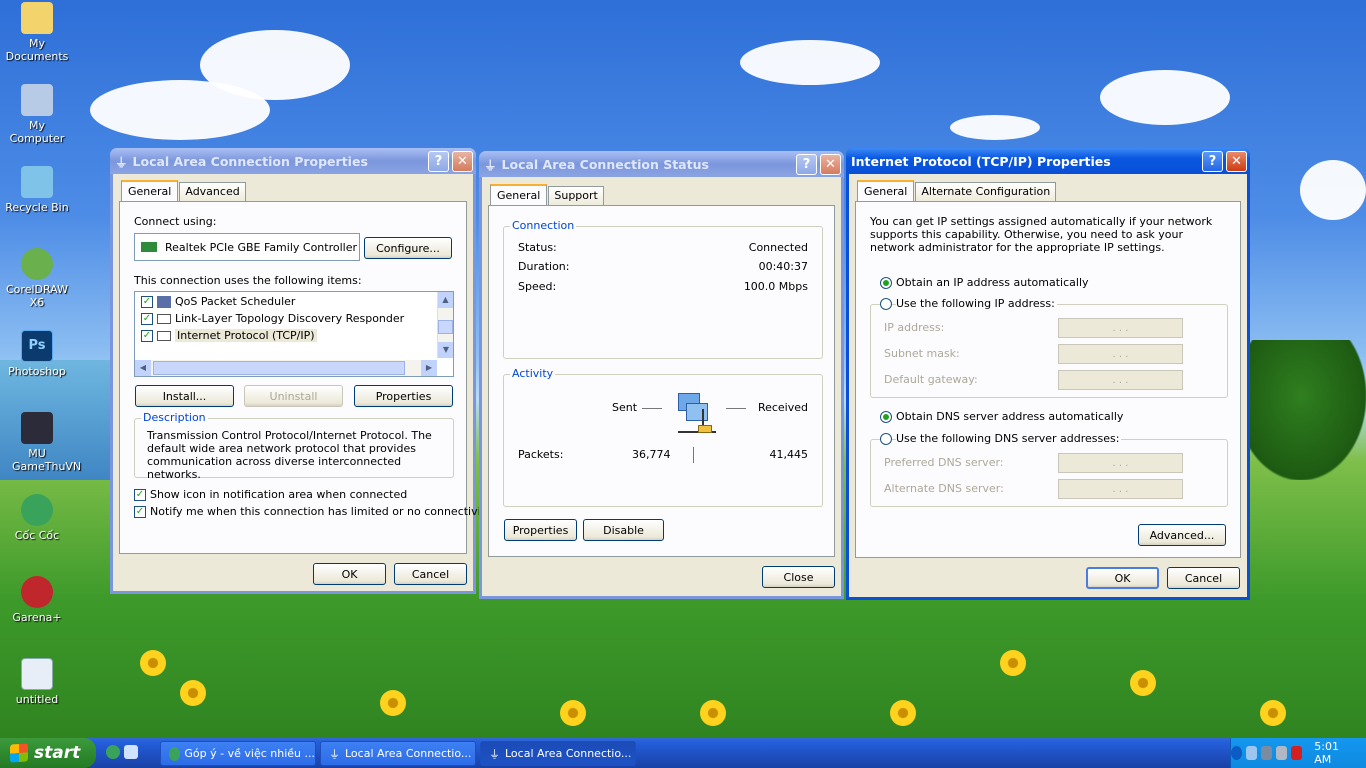  I want to click on title-bar: ⏚ Local Area Connection Properties ? ✕, so click(293, 161).